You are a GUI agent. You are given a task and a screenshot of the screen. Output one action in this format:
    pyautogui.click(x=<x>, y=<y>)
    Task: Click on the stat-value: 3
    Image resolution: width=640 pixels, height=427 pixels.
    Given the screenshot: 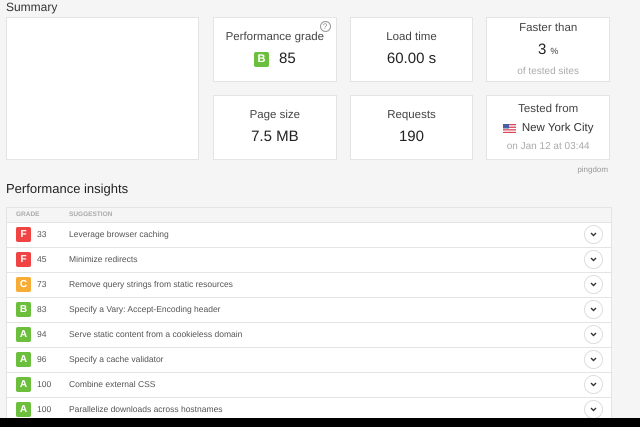 What is the action you would take?
    pyautogui.click(x=542, y=50)
    